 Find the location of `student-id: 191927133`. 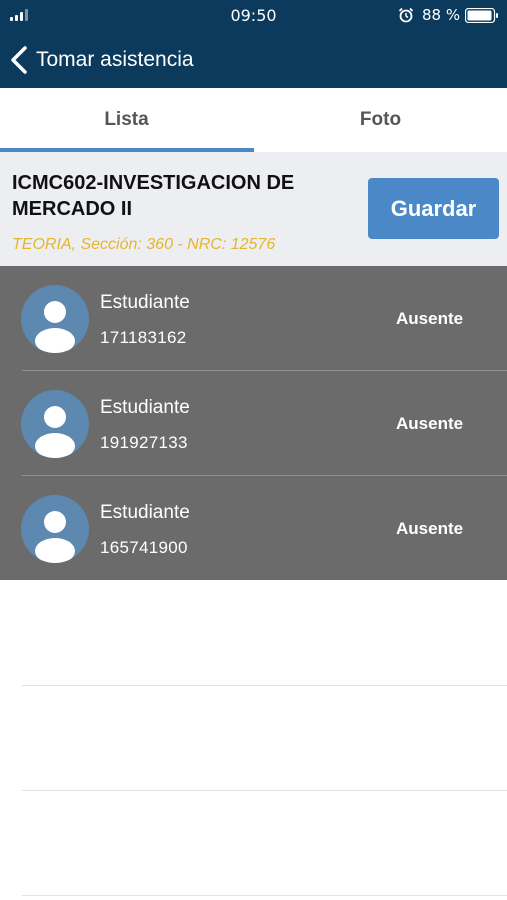

student-id: 191927133 is located at coordinates (144, 442).